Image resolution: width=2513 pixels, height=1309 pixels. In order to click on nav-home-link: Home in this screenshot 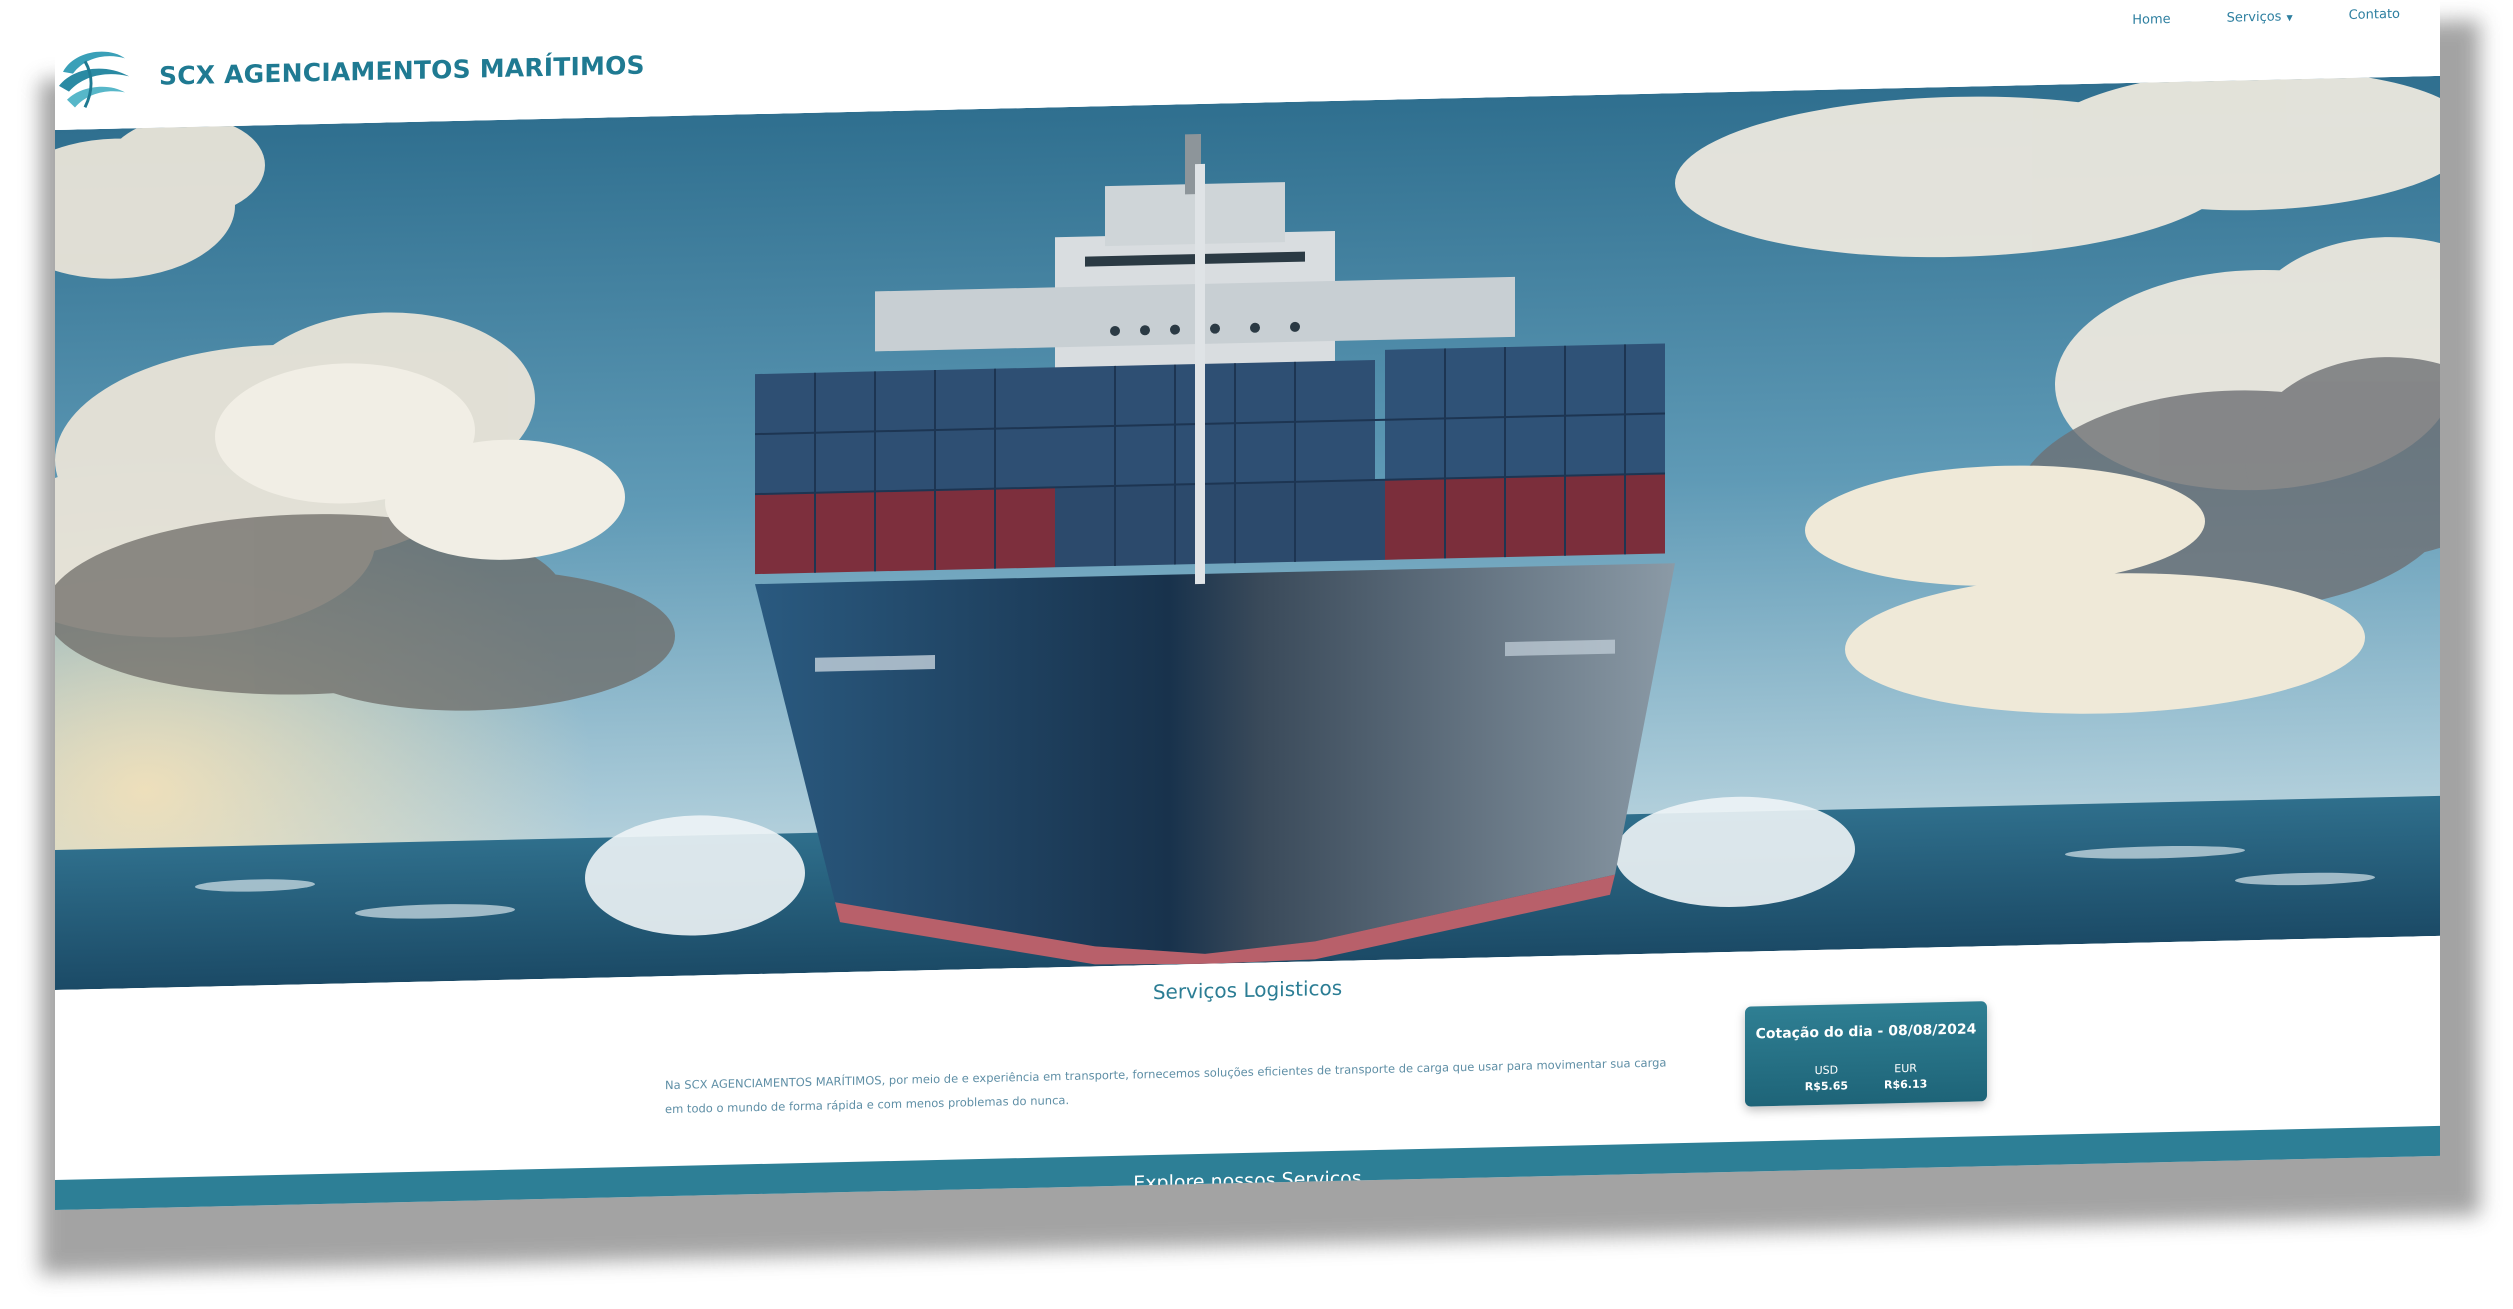, I will do `click(2151, 20)`.